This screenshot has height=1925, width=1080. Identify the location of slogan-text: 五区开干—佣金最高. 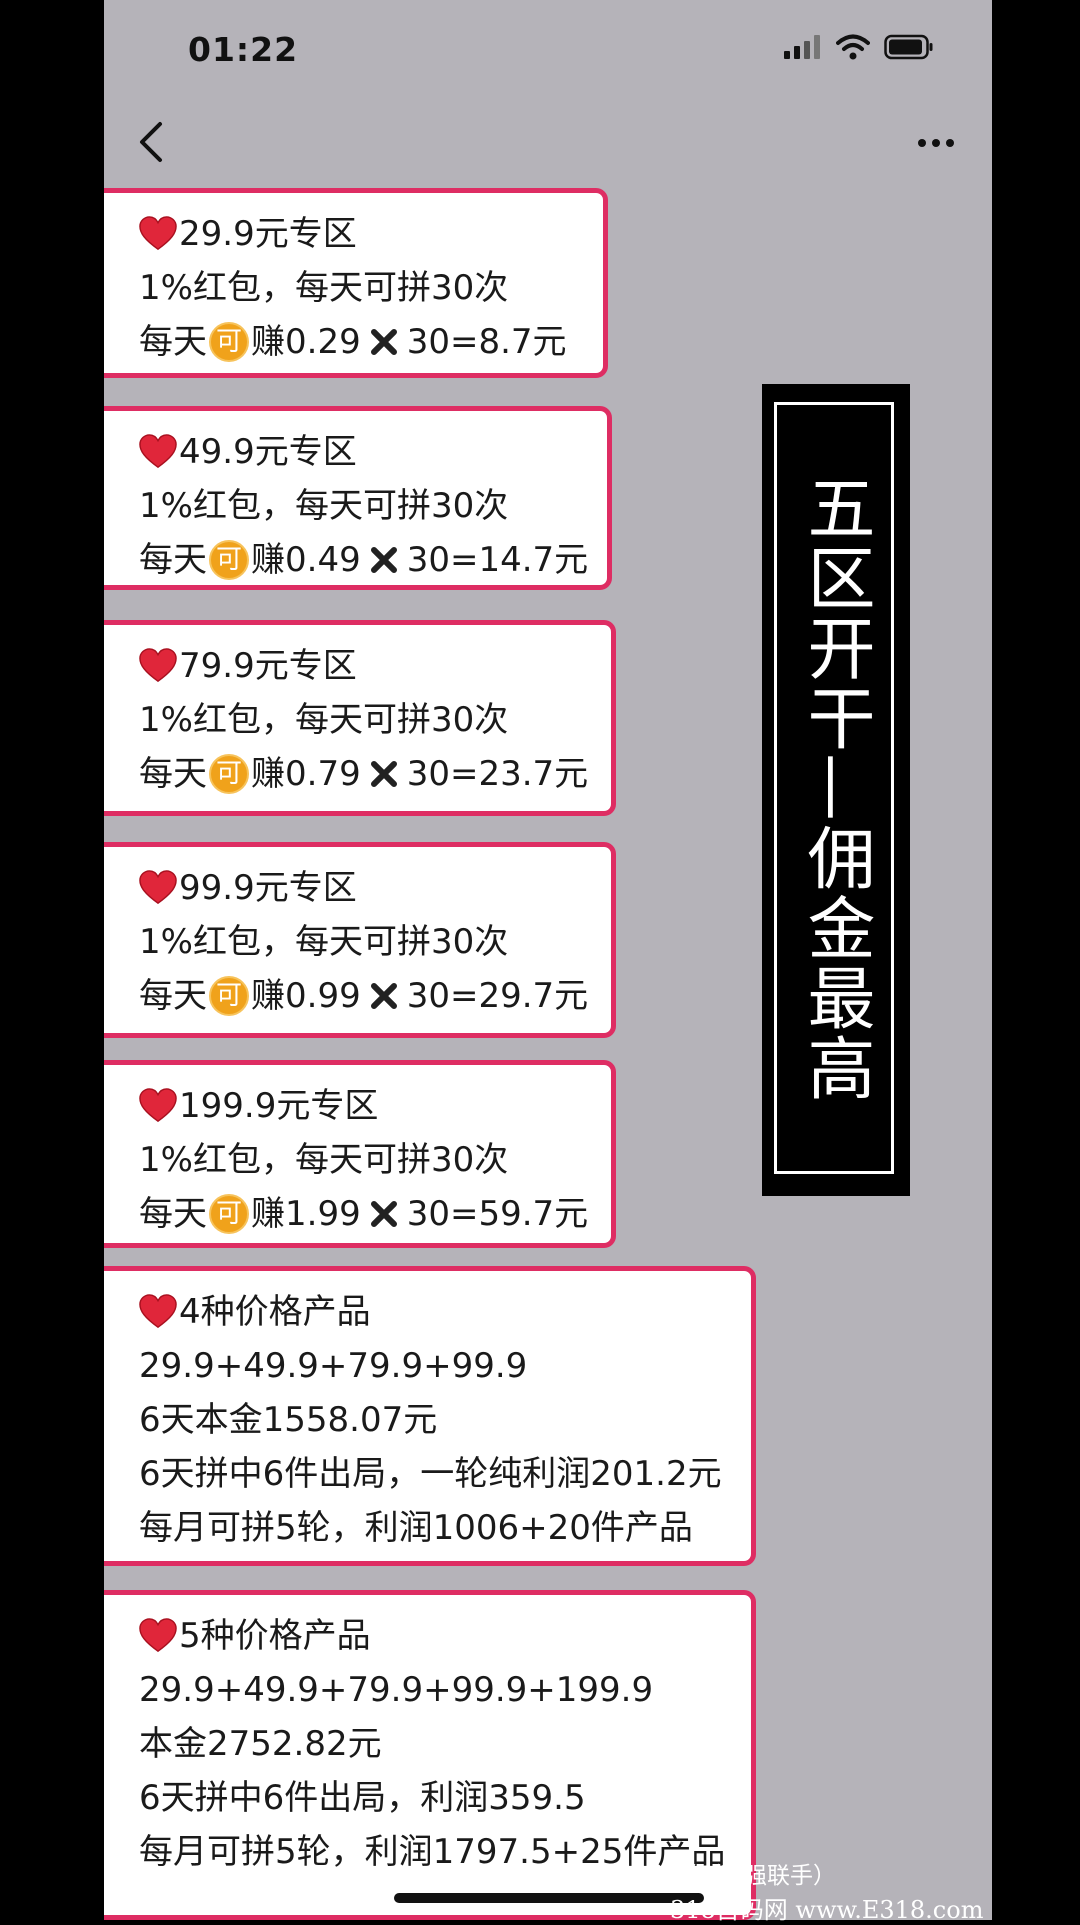
(834, 788).